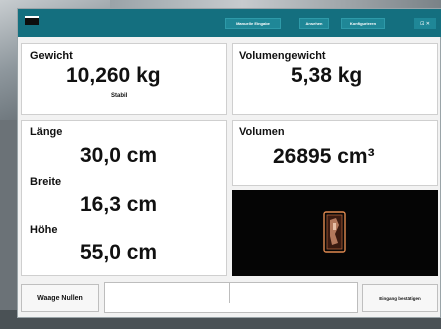  I want to click on volume-weight-label: Volumengewicht, so click(282, 56).